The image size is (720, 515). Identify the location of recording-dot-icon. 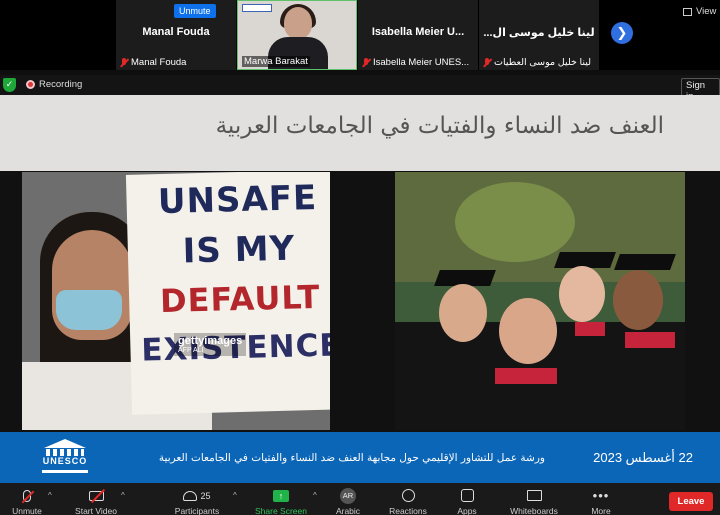
(30, 84).